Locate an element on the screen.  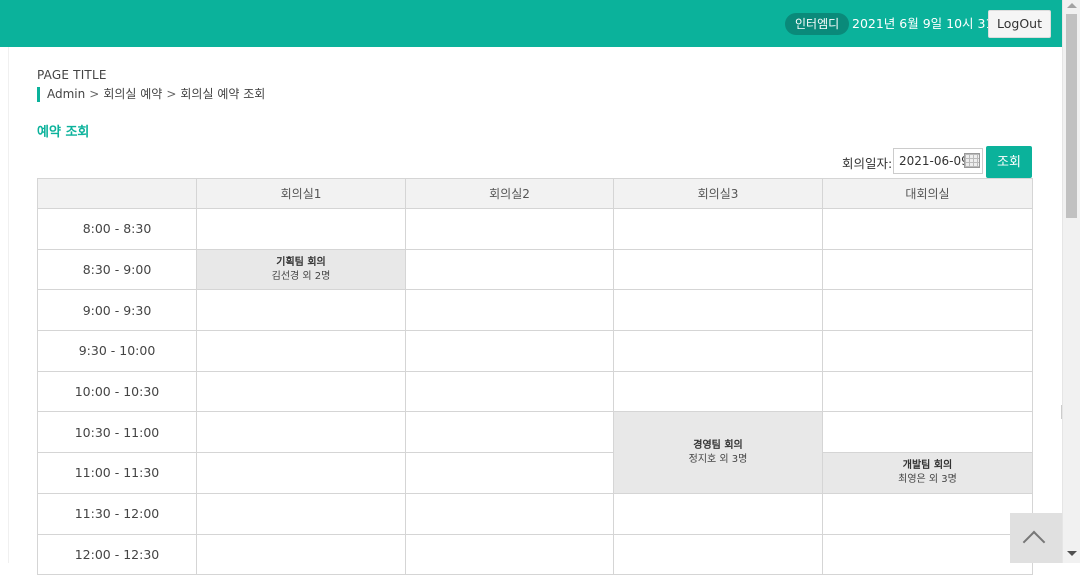
column-header-time is located at coordinates (117, 193).